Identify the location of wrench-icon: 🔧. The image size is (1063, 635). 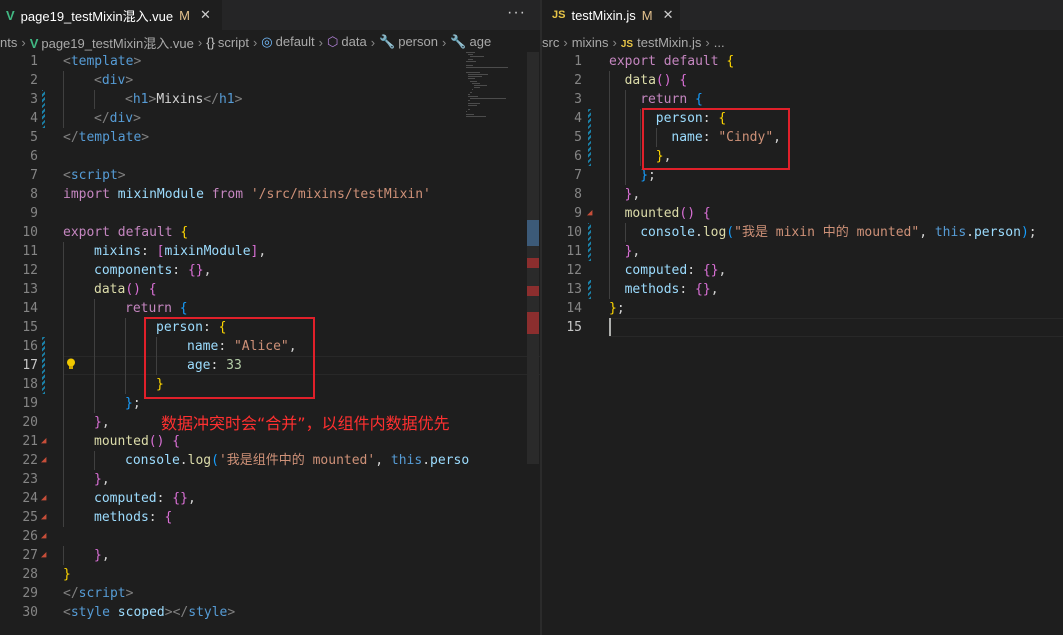
(458, 41).